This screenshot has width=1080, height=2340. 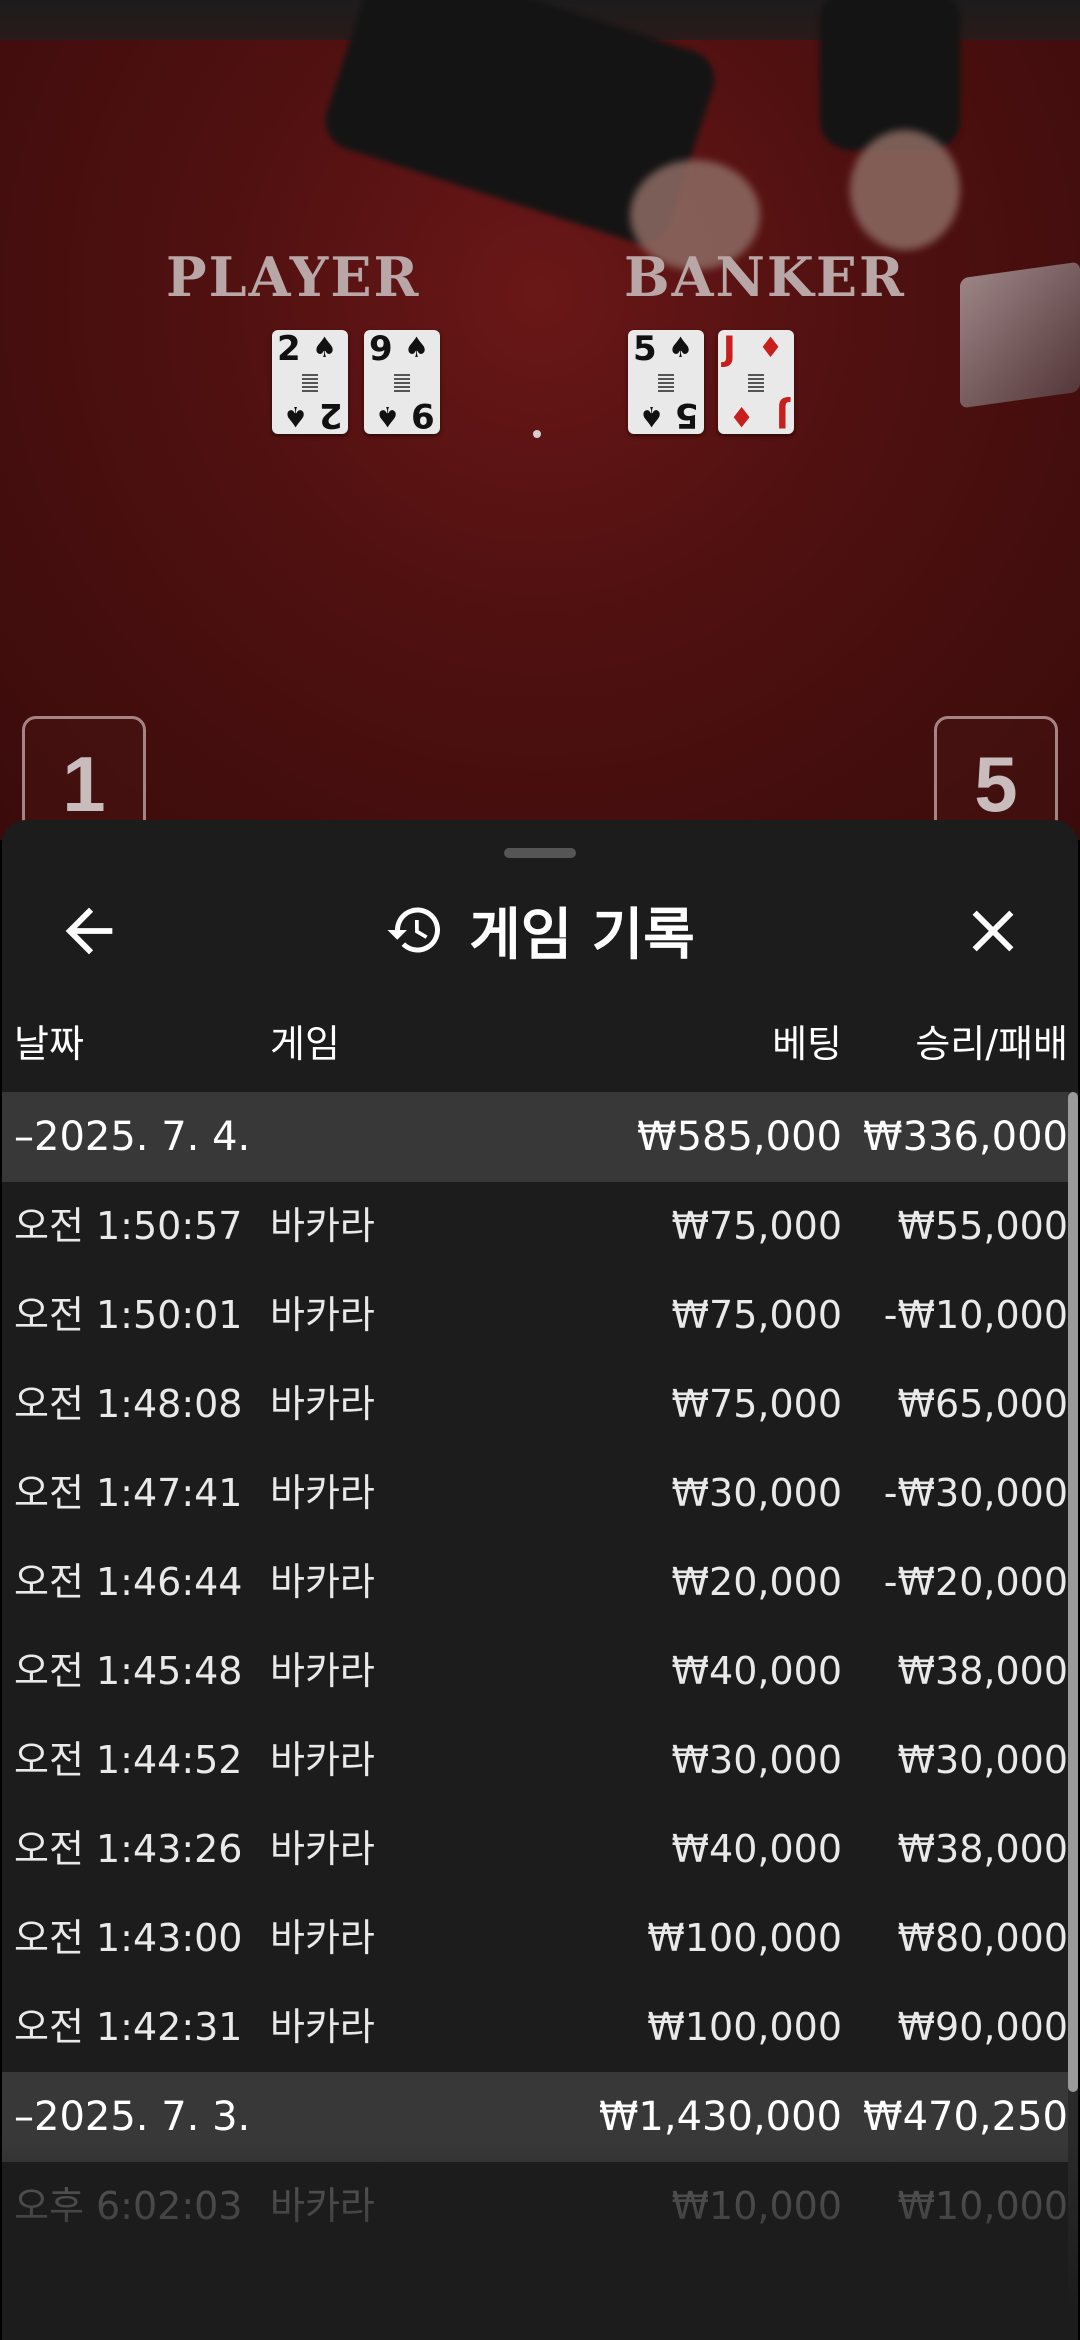 I want to click on table-row: 오전 1:43:00 바카라 ₩100,000 ₩80,000, so click(x=535, y=1938).